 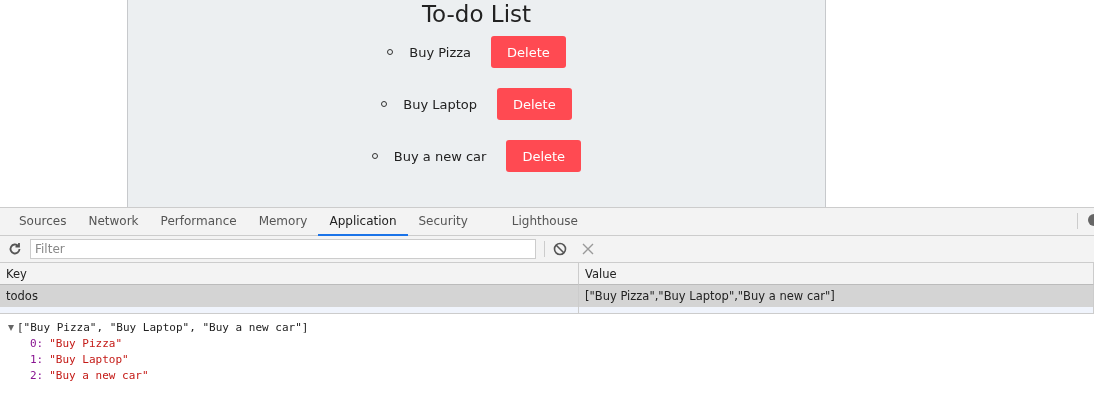 What do you see at coordinates (289, 274) in the screenshot?
I see `column-header: Key` at bounding box center [289, 274].